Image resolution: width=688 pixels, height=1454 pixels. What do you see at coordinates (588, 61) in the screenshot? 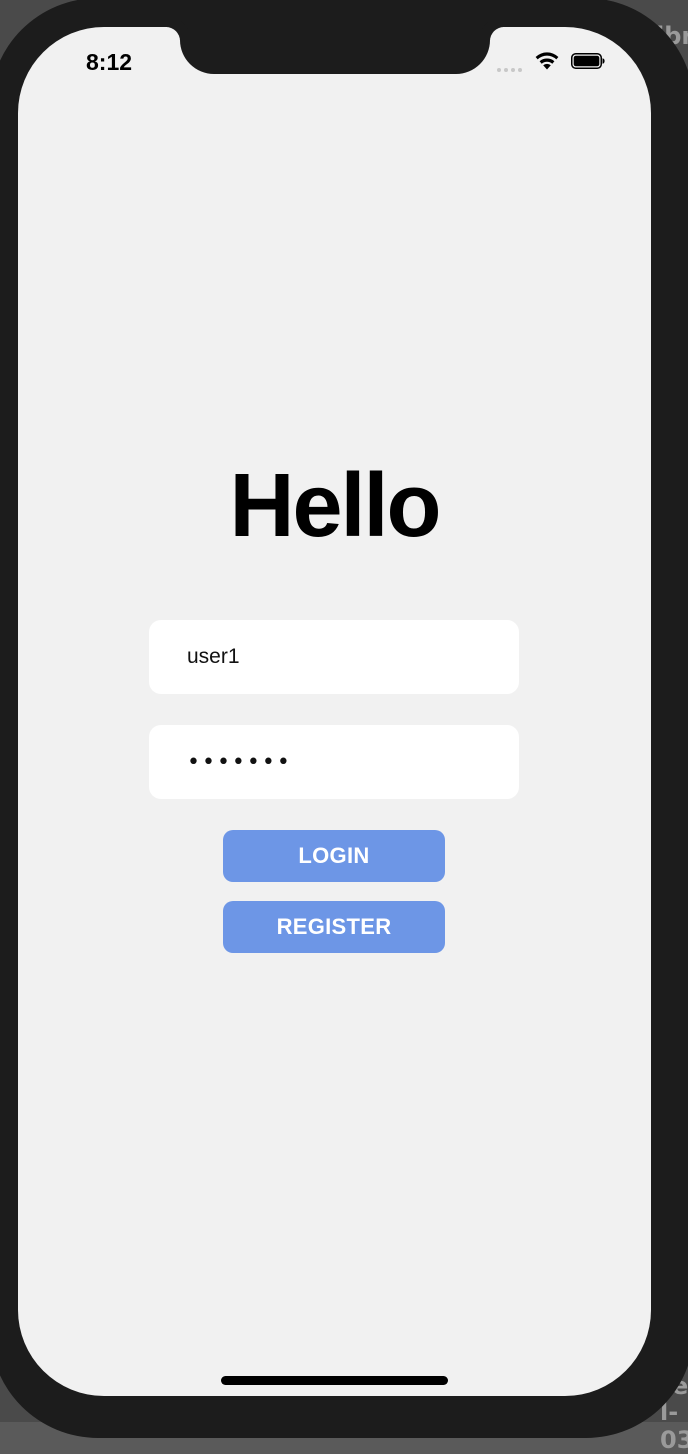
I see `battery-icon` at bounding box center [588, 61].